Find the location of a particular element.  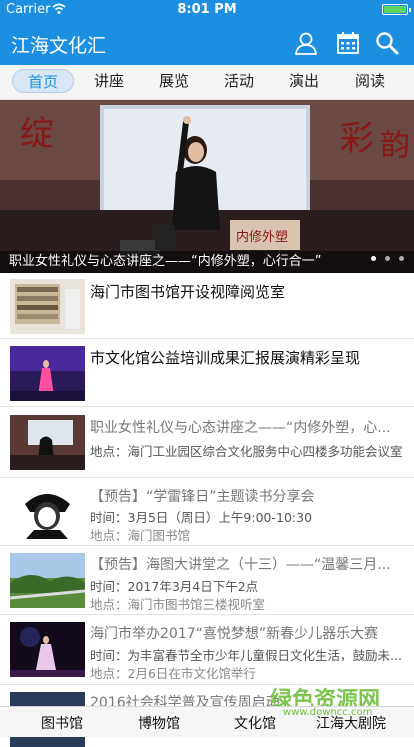

time-value: 3月5日（周日）上午9:00-10:30 is located at coordinates (220, 517).